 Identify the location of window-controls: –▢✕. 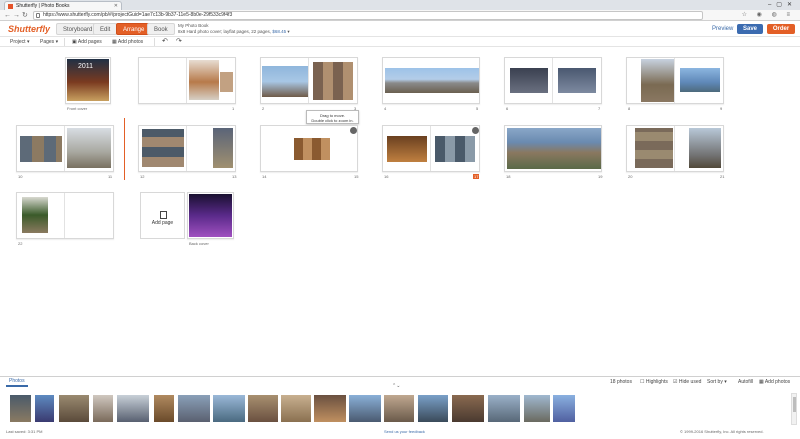
(782, 4).